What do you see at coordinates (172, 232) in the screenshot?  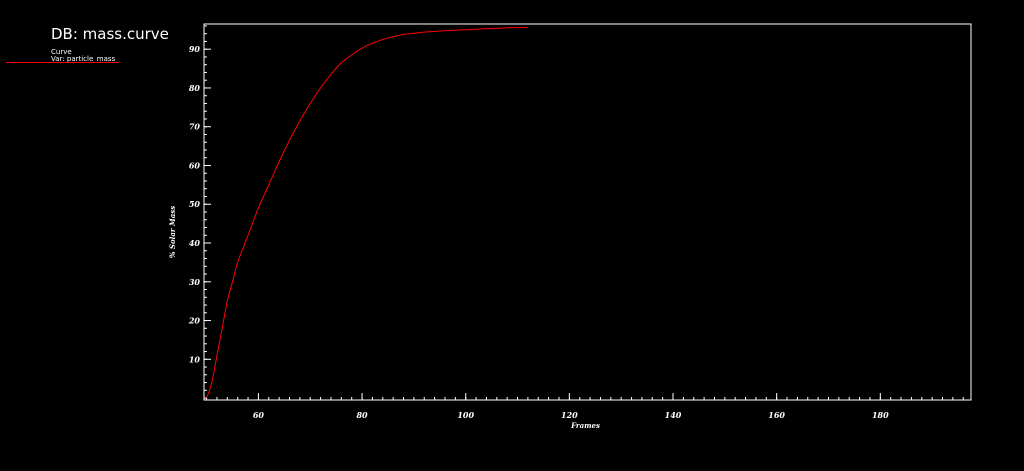 I see `y-axis-label: % Solar Mass` at bounding box center [172, 232].